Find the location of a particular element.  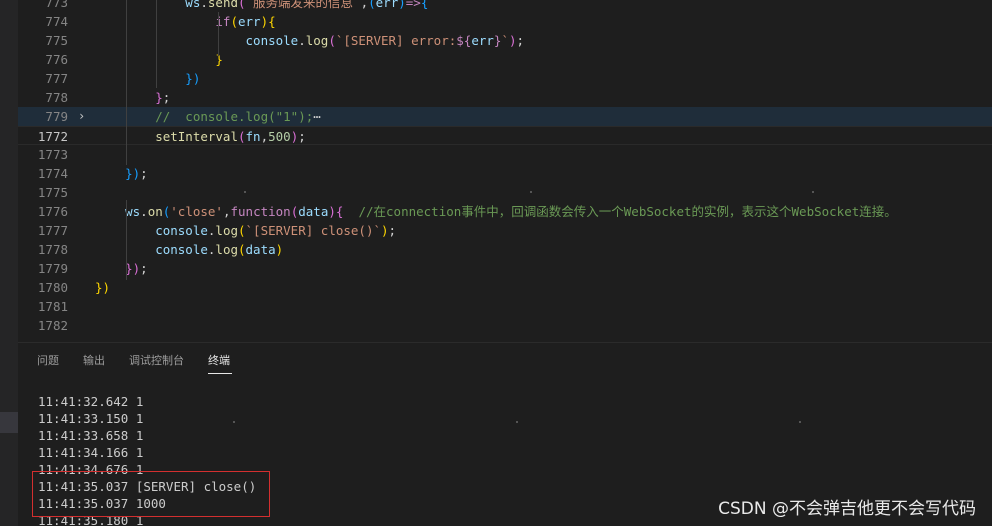

code-token: send is located at coordinates (222, 5).